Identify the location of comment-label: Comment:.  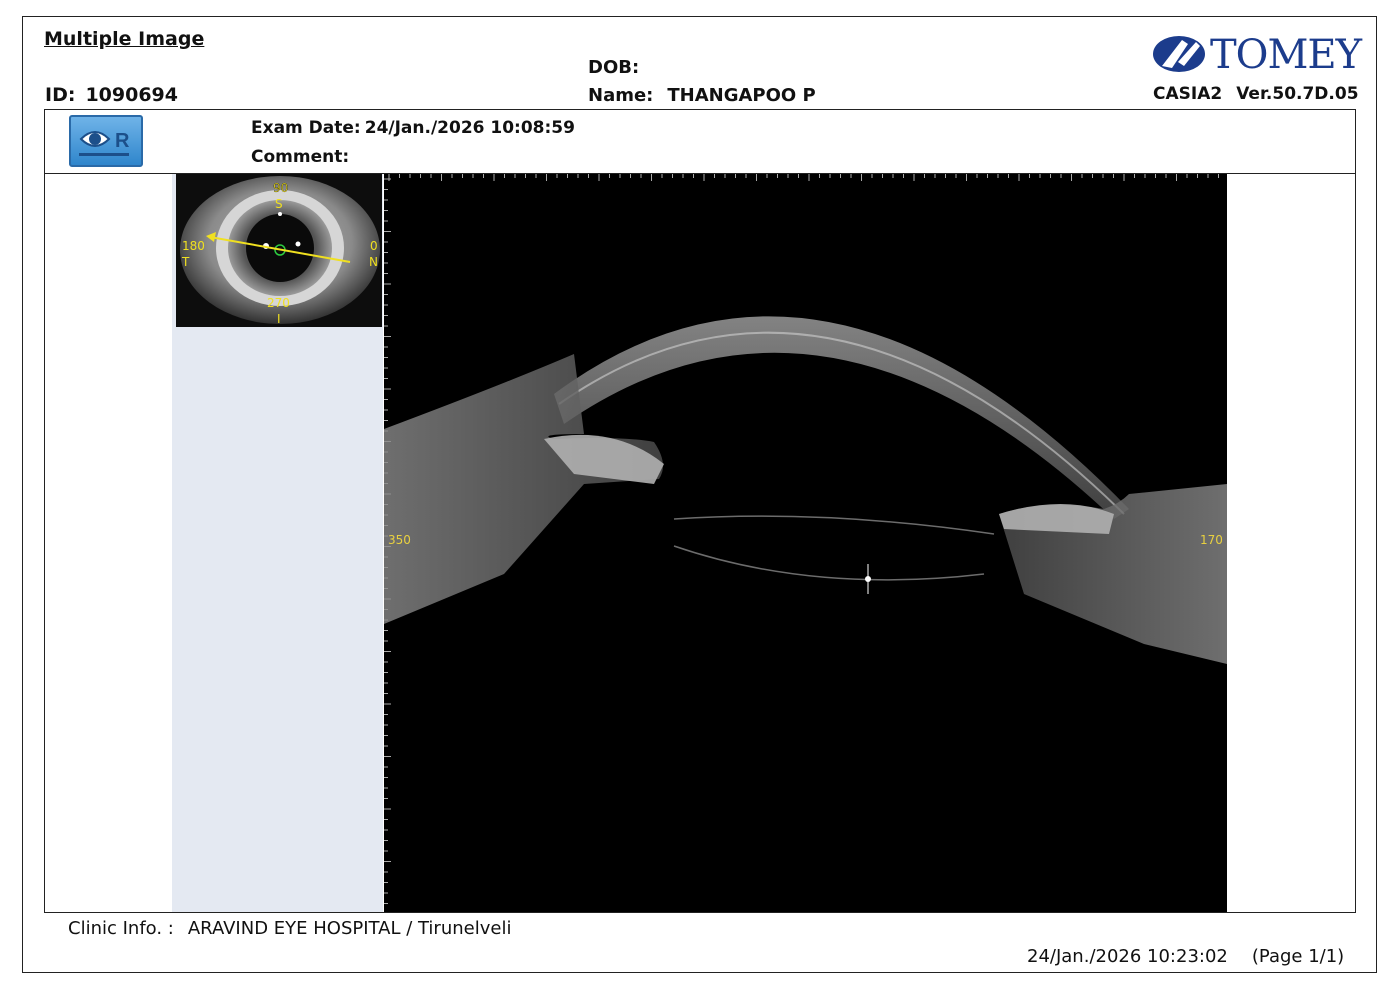
(300, 157).